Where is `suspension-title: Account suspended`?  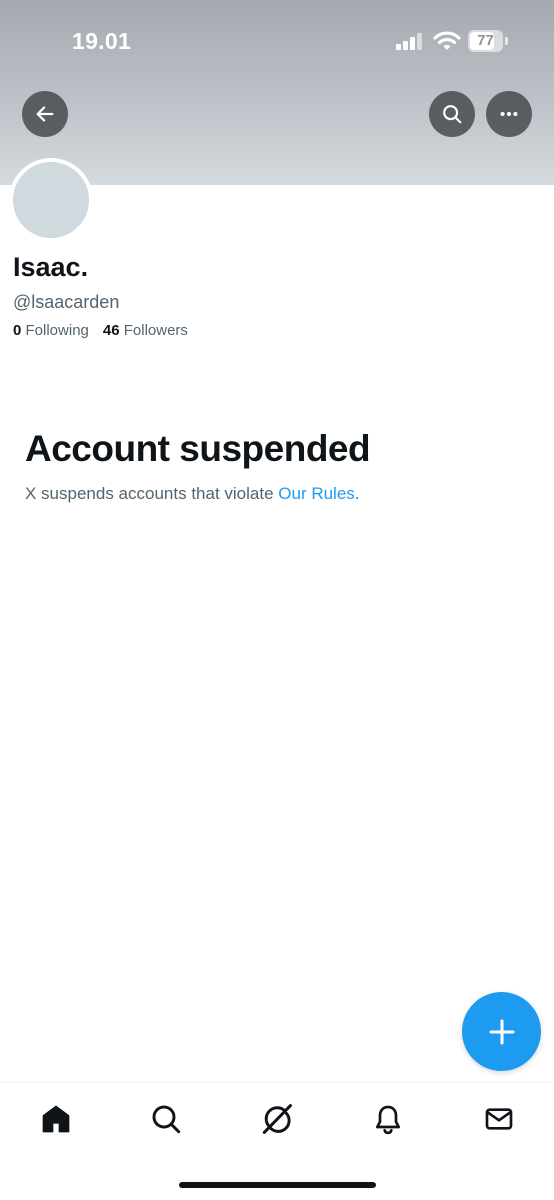
suspension-title: Account suspended is located at coordinates (198, 448).